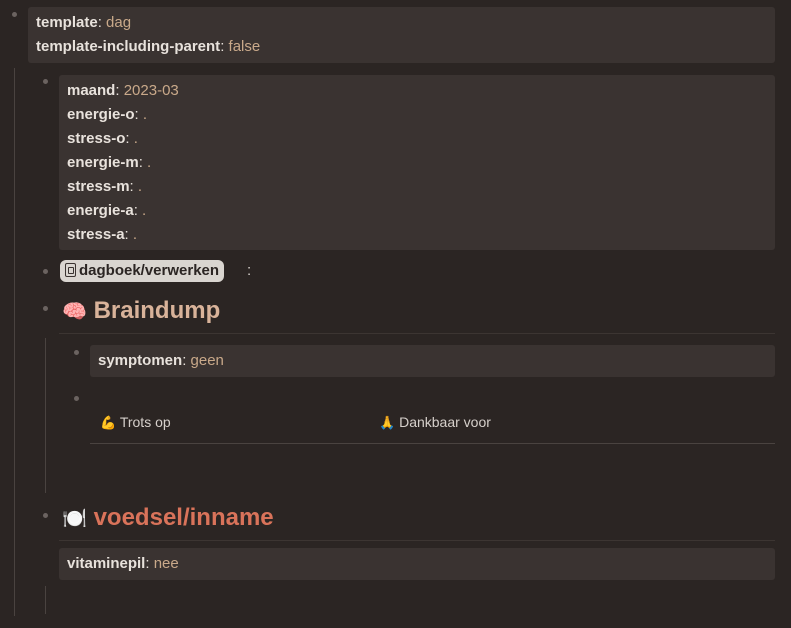 The width and height of the screenshot is (791, 628). I want to click on page-ref-dagboek-verwerken: dagboek/verwerken, so click(142, 271).